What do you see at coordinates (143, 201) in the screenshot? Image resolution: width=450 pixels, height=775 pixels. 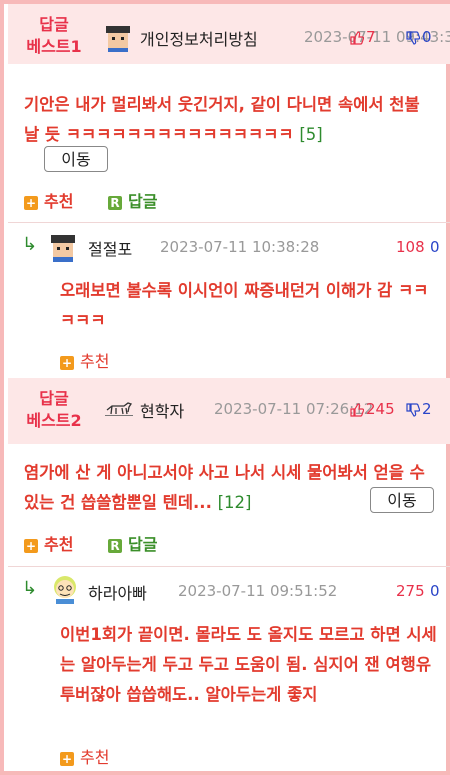 I see `best1-reply-label: 답글` at bounding box center [143, 201].